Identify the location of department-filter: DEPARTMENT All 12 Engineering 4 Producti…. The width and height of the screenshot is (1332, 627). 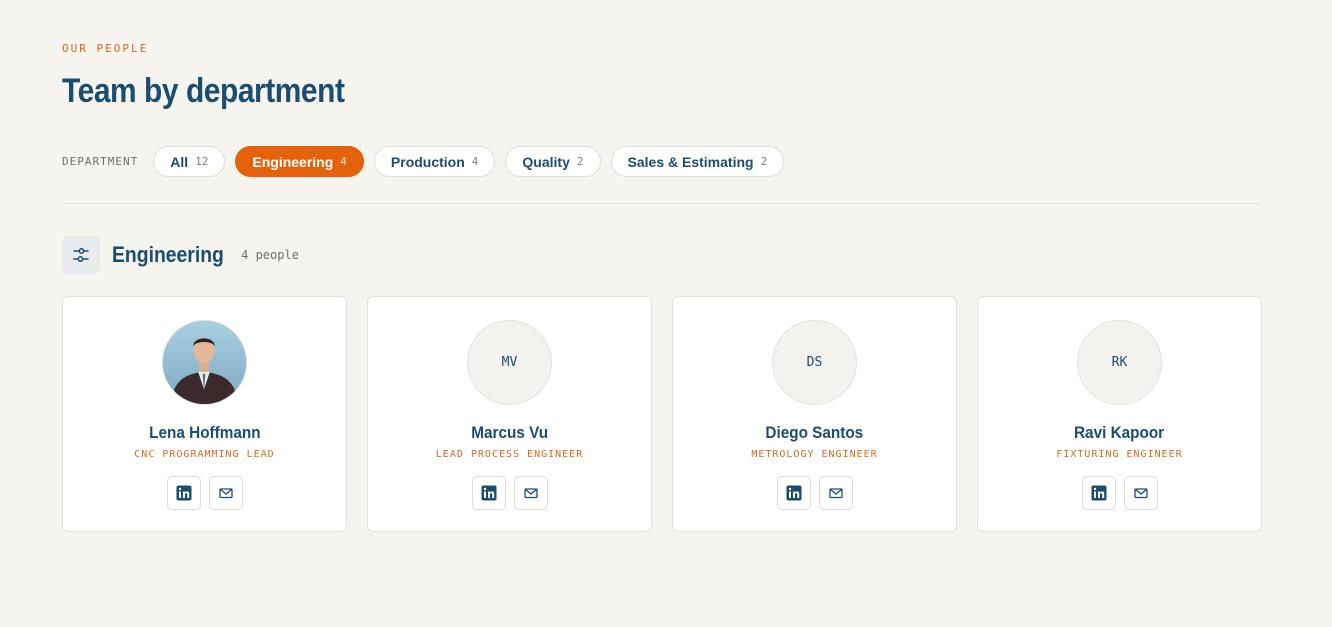
(428, 161).